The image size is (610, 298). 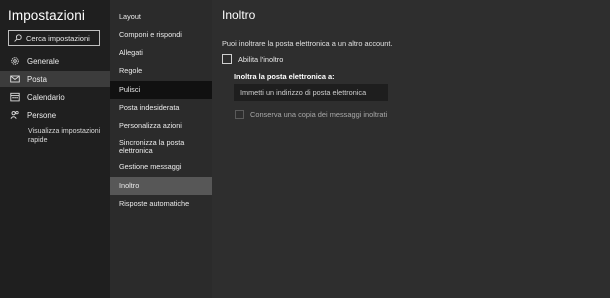 What do you see at coordinates (161, 186) in the screenshot?
I see `category-inoltro: Inoltro` at bounding box center [161, 186].